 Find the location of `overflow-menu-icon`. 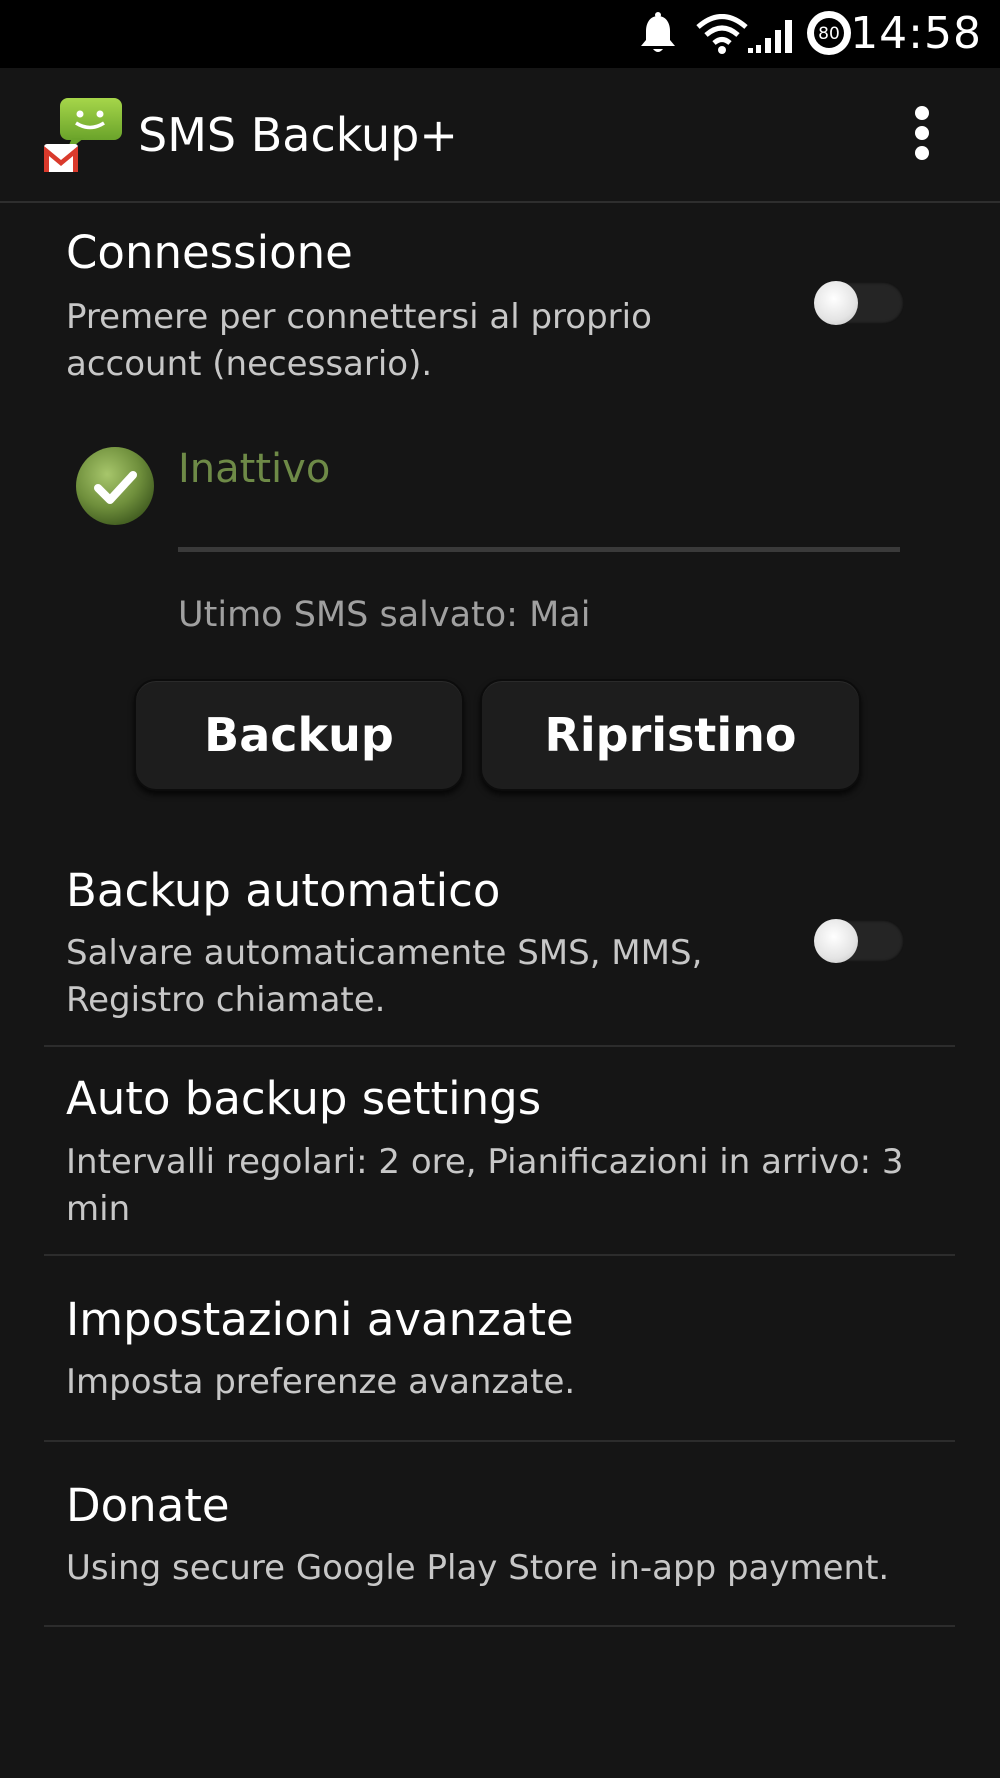

overflow-menu-icon is located at coordinates (922, 136).